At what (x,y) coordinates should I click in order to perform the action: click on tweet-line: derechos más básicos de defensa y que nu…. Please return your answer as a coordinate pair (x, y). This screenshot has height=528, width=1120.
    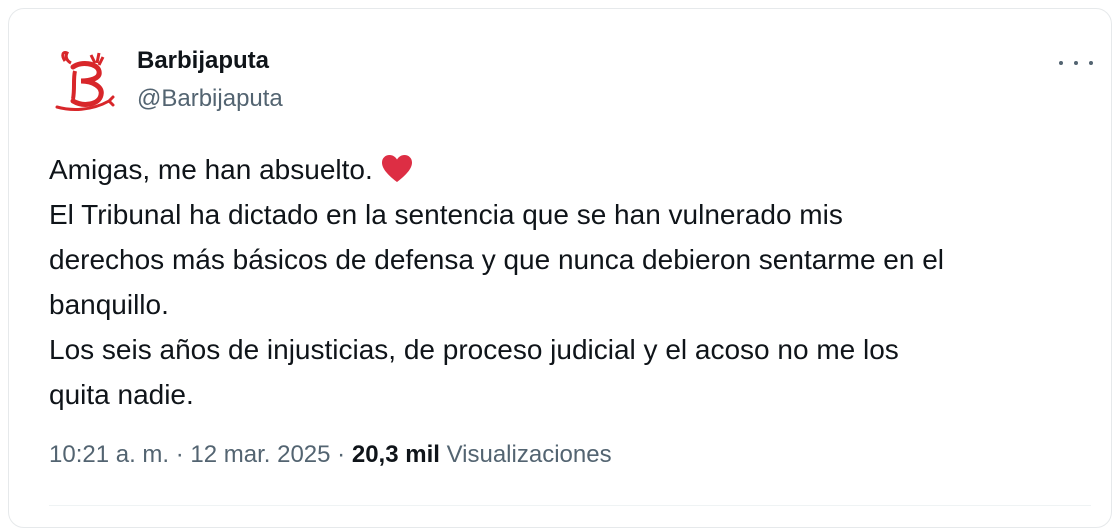
    Looking at the image, I should click on (497, 259).